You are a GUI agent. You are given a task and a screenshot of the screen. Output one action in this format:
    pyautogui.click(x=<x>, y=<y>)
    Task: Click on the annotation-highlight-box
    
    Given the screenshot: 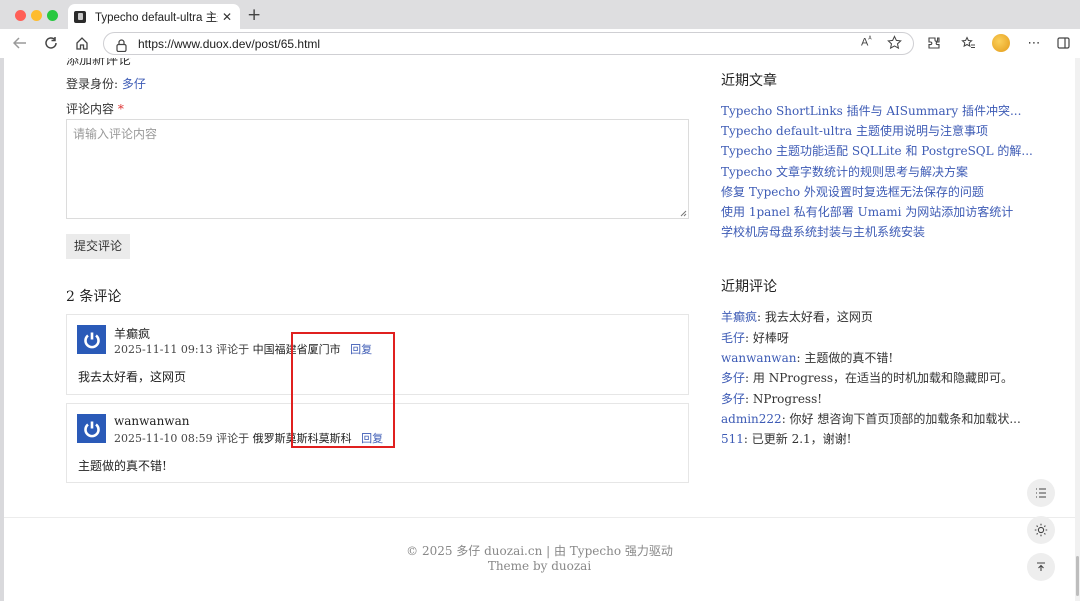 What is the action you would take?
    pyautogui.click(x=343, y=390)
    